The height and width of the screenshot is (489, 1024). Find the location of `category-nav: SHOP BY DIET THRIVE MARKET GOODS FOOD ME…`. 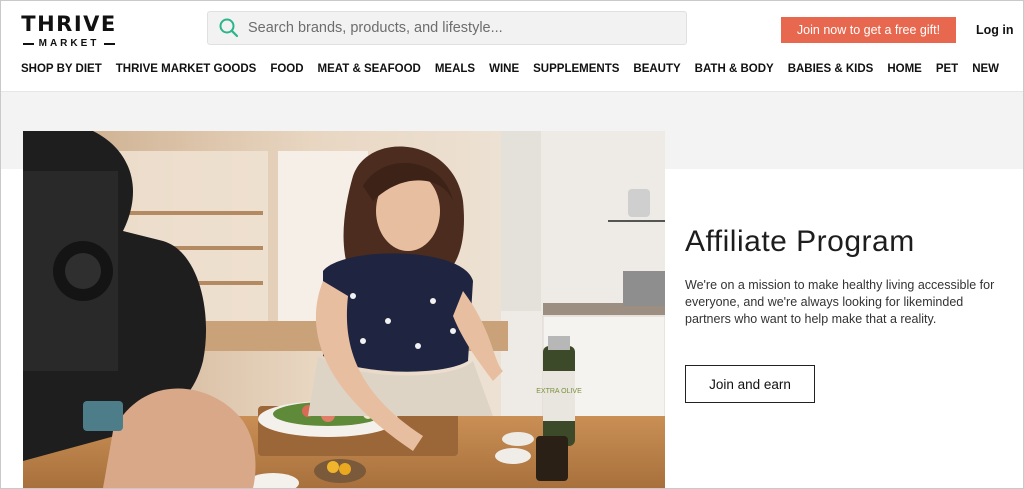

category-nav: SHOP BY DIET THRIVE MARKET GOODS FOOD ME… is located at coordinates (517, 69).